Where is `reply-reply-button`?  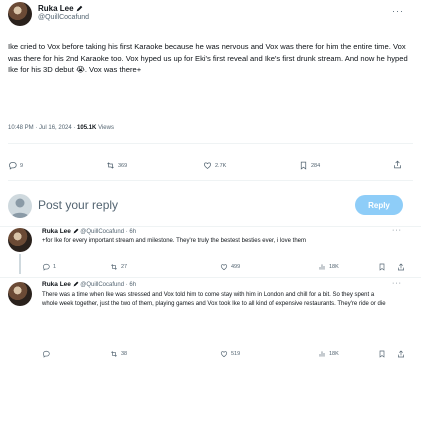
reply-reply-button is located at coordinates (47, 354).